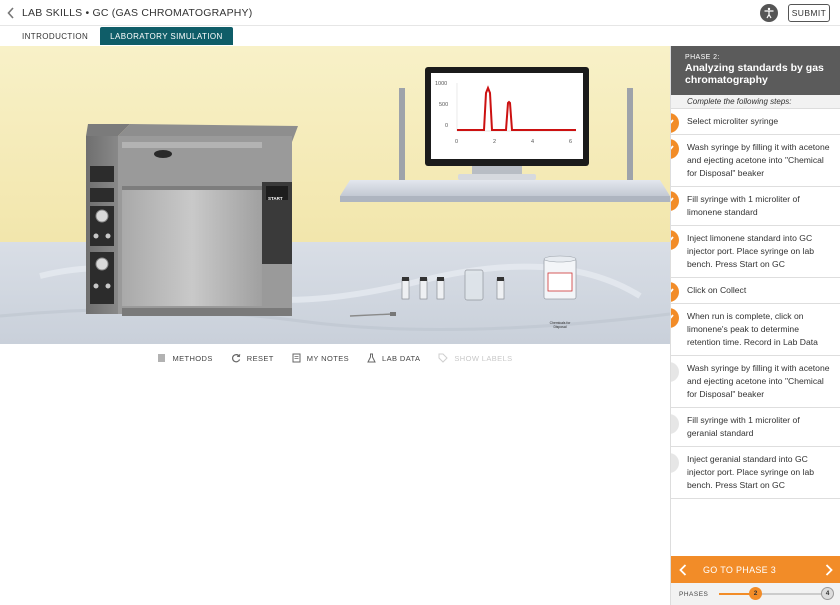 The height and width of the screenshot is (605, 840). What do you see at coordinates (137, 12) in the screenshot?
I see `breadcrumb: LAB SKILLS • GC (GAS CHROMATOGRAPHY)` at bounding box center [137, 12].